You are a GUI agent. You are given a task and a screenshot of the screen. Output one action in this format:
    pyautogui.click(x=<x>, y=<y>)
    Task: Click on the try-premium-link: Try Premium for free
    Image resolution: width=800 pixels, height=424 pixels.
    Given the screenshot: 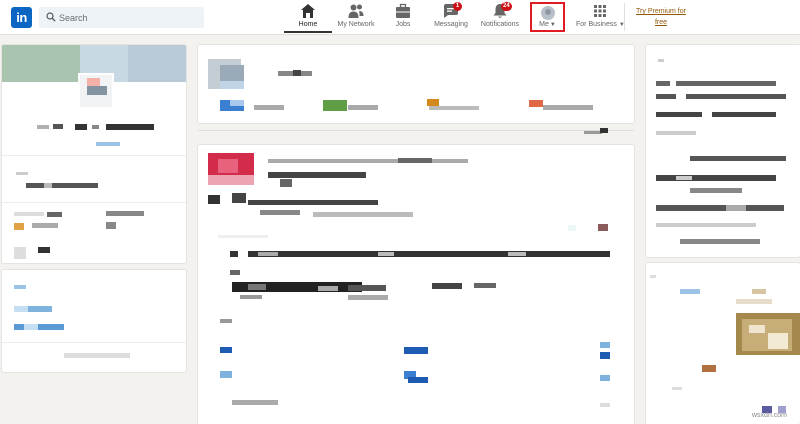 What is the action you would take?
    pyautogui.click(x=661, y=17)
    